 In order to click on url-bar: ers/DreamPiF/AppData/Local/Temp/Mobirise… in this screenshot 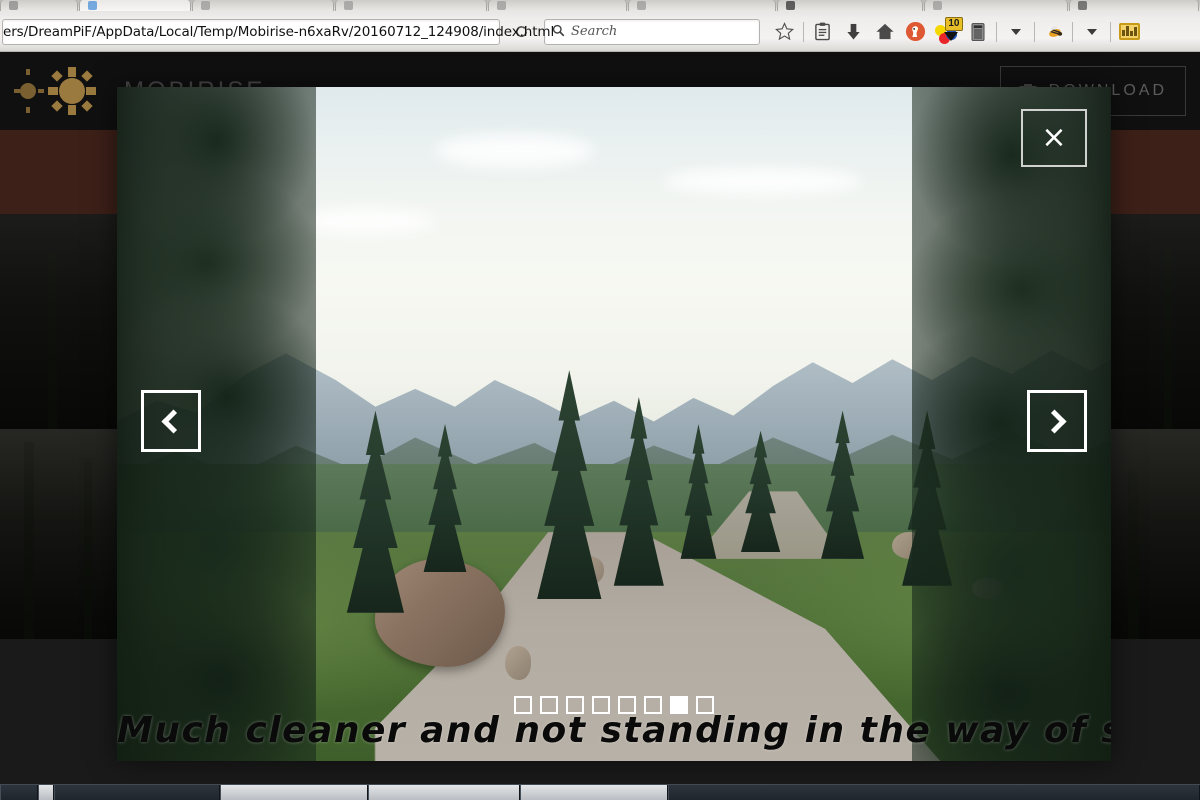, I will do `click(278, 31)`.